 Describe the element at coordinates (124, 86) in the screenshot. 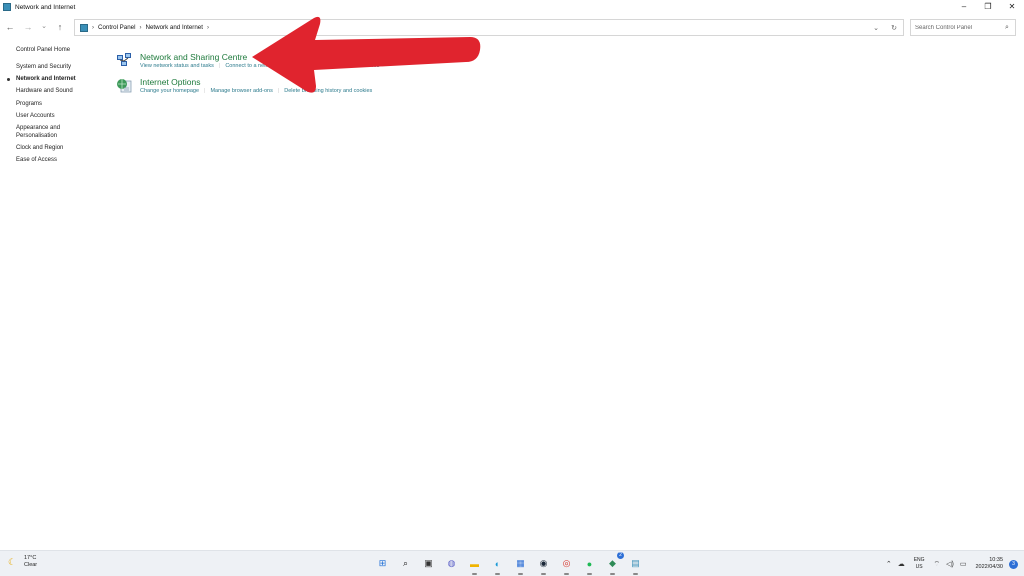

I see `internet-options-icon` at that location.